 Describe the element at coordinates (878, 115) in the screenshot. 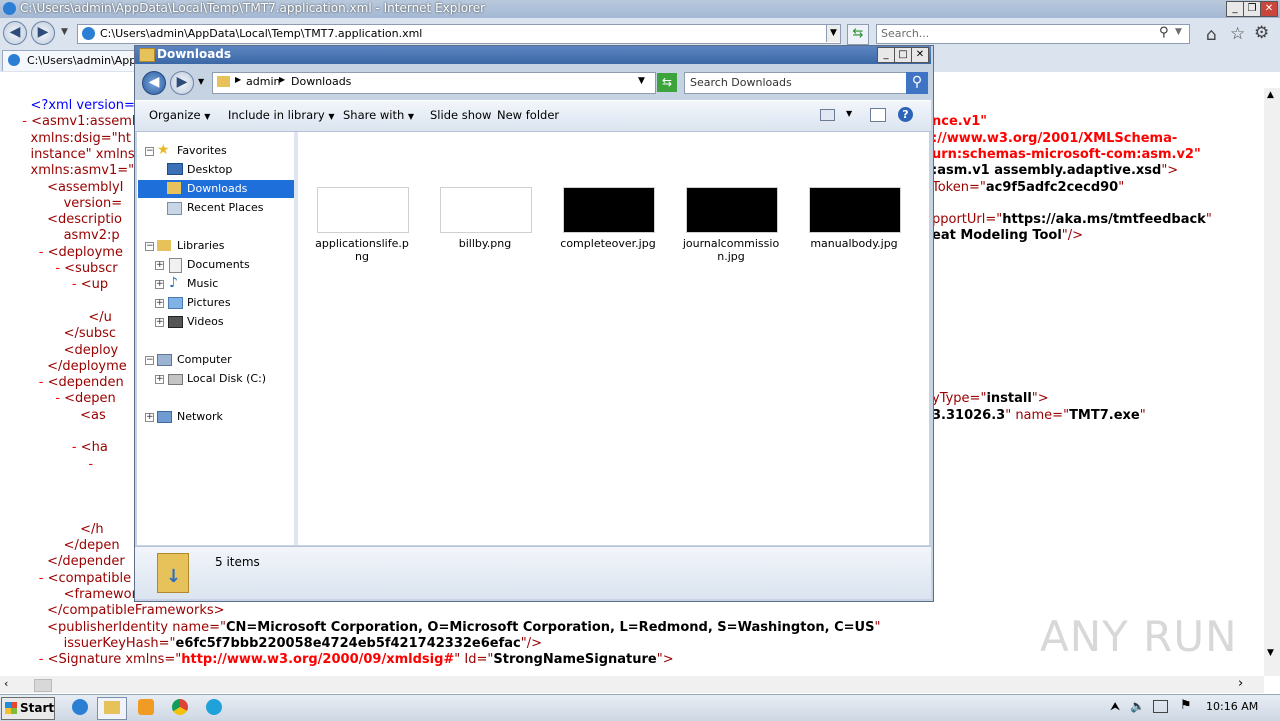

I see `preview-pane-icon` at that location.